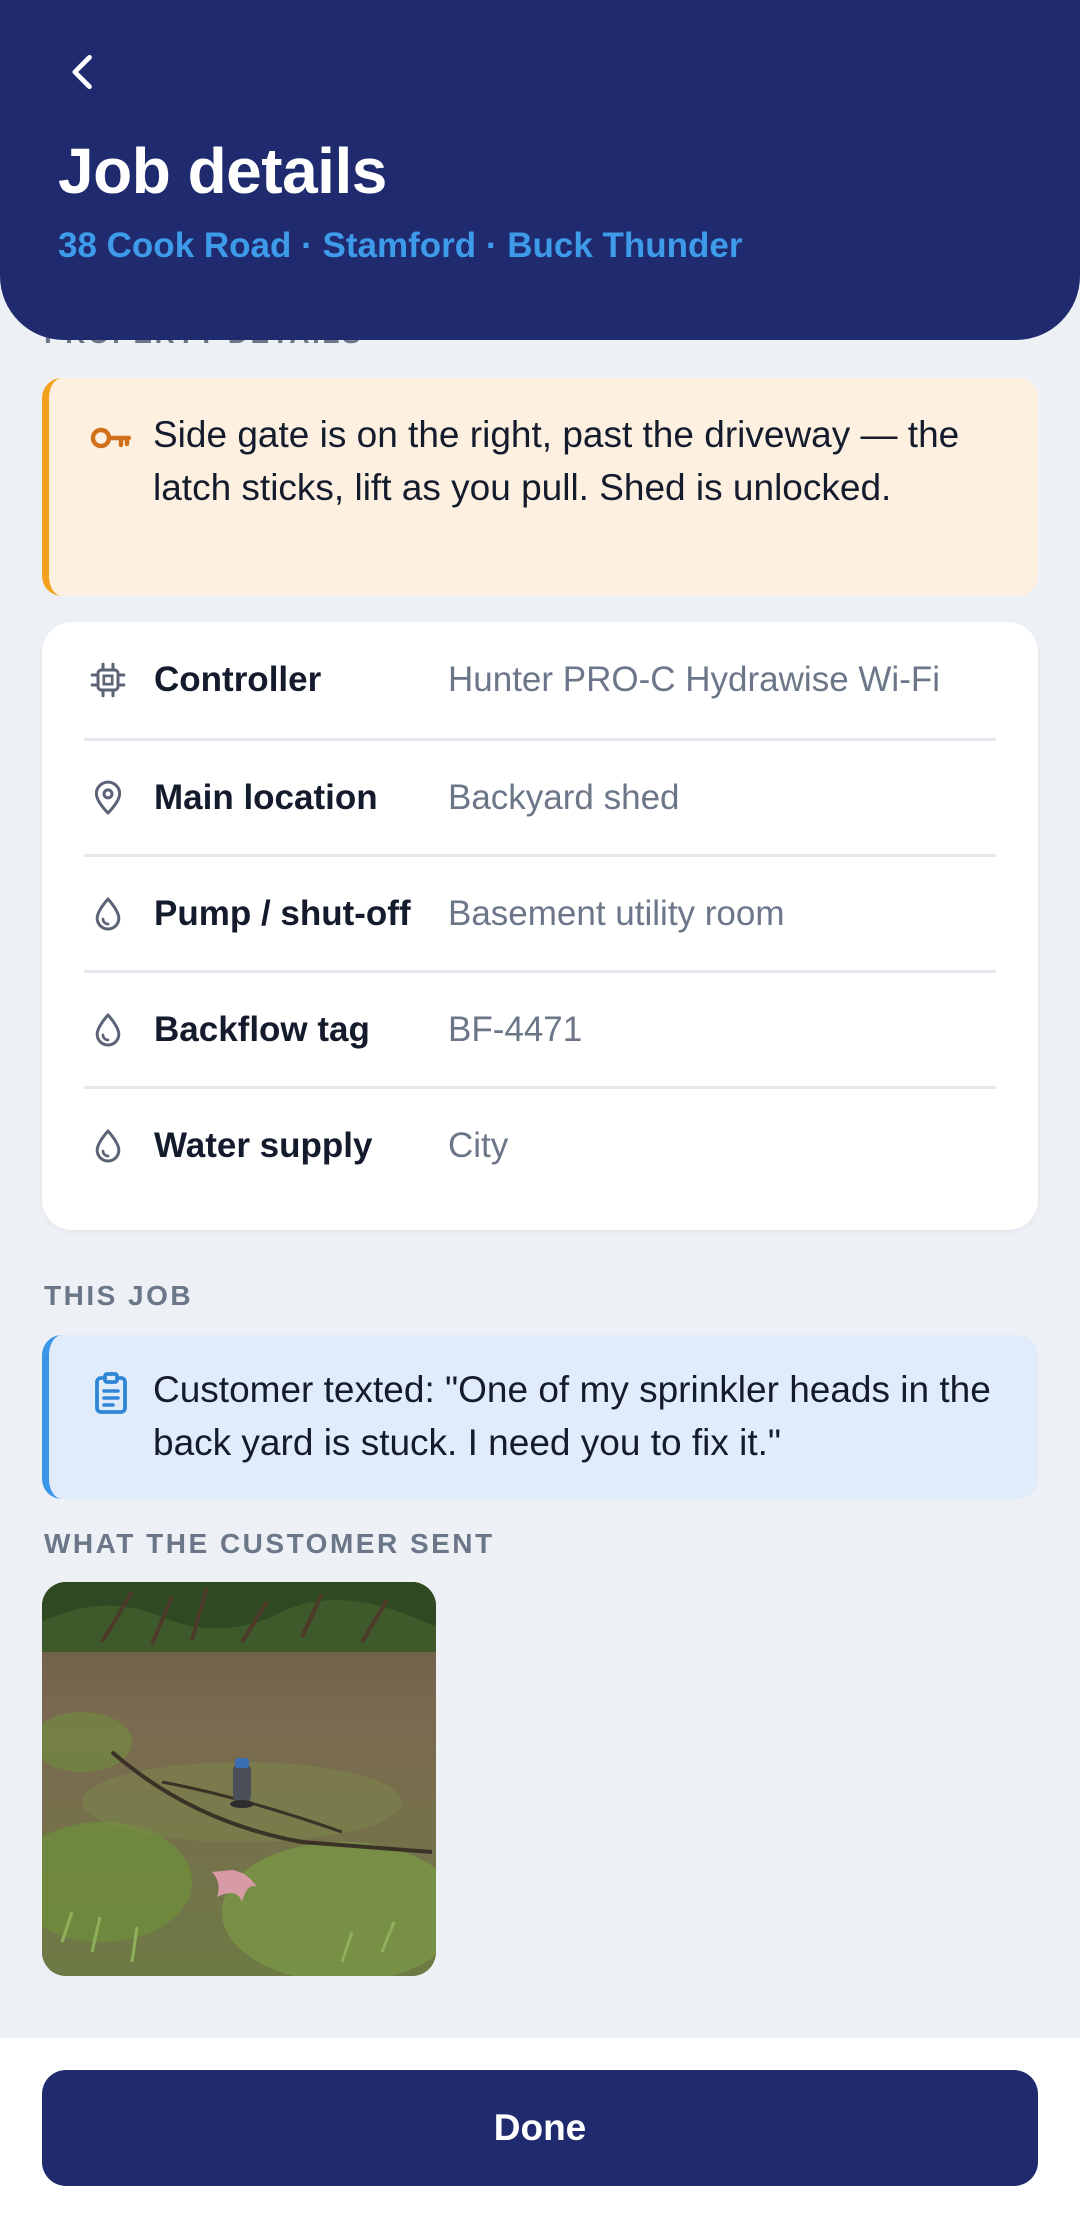 This screenshot has width=1080, height=2225. I want to click on detail-label: Controller, so click(238, 679).